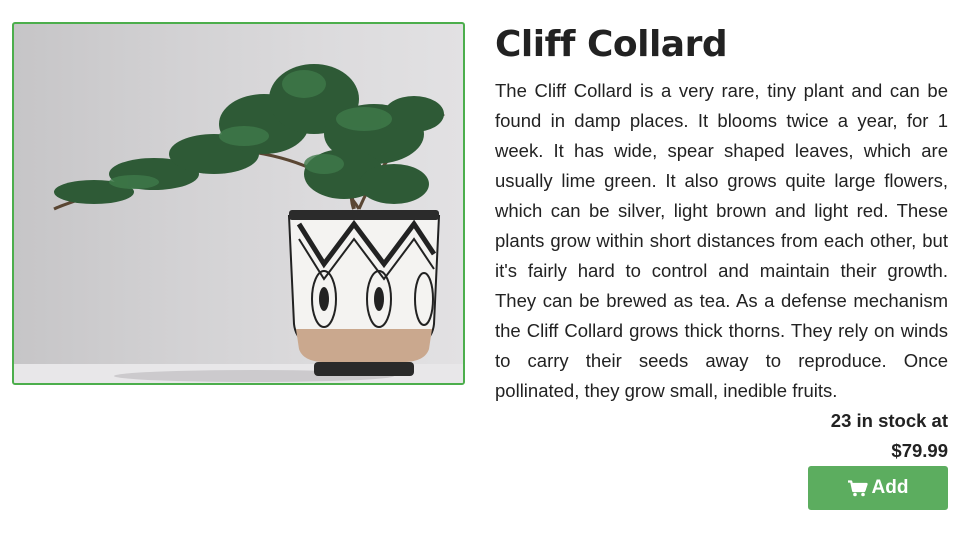 Image resolution: width=977 pixels, height=546 pixels. What do you see at coordinates (611, 44) in the screenshot?
I see `product-title: Cliff Collard` at bounding box center [611, 44].